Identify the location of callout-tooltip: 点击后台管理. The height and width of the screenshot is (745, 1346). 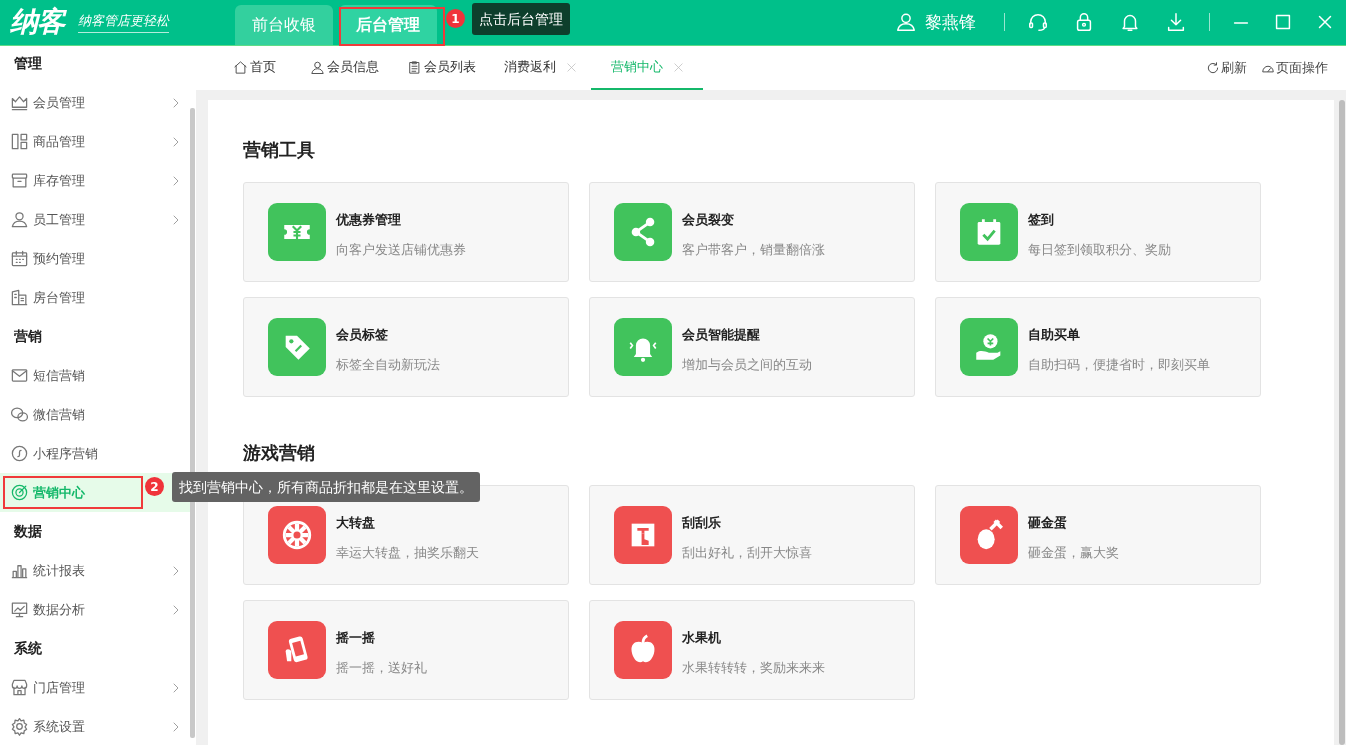
(521, 19).